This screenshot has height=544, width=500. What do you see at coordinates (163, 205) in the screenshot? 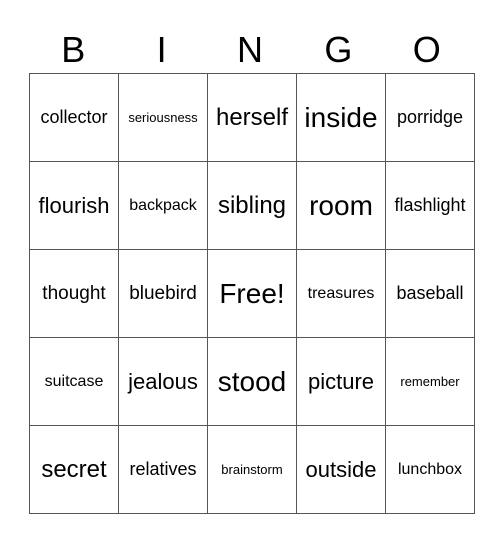
I see `grid-cell: backpack` at bounding box center [163, 205].